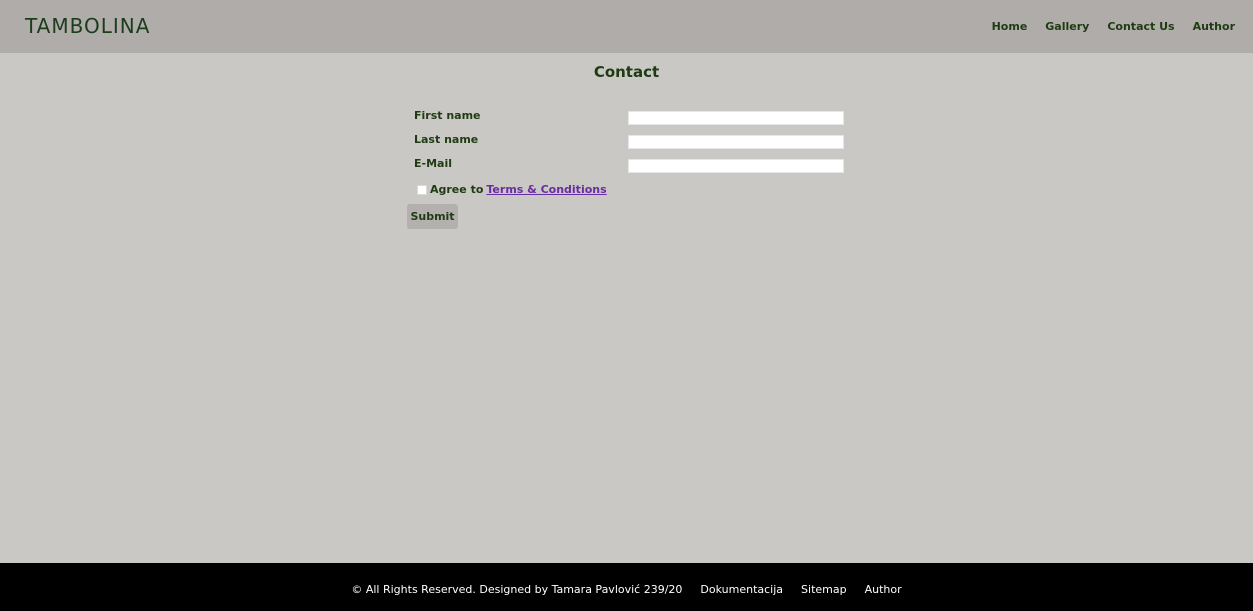 The width and height of the screenshot is (1253, 611). I want to click on email-row: E-Mail, so click(632, 164).